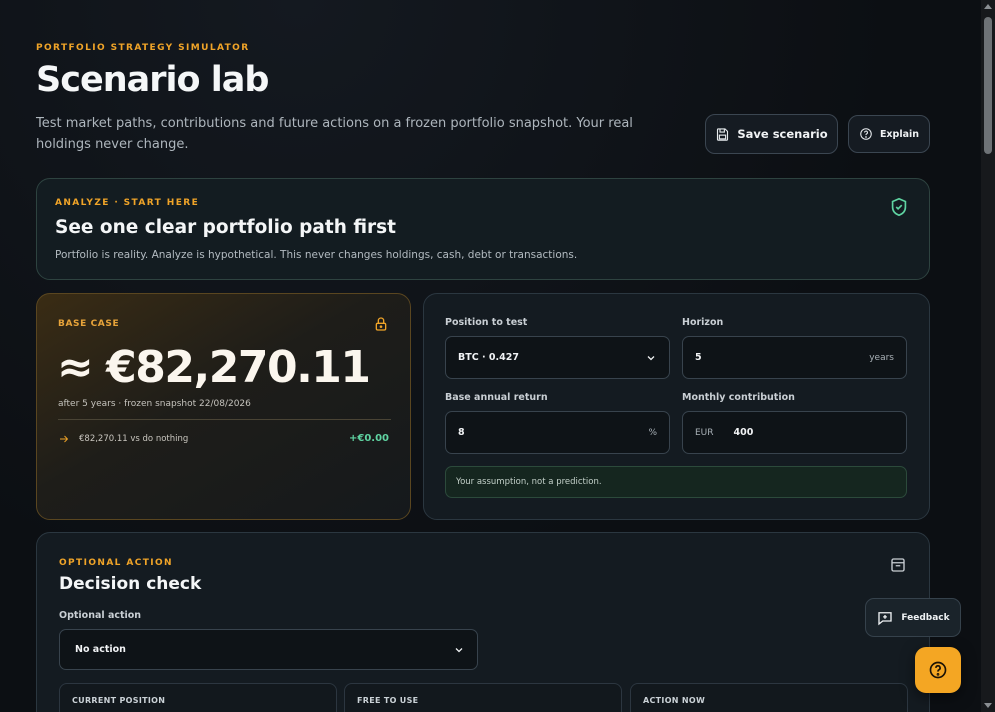  I want to click on scroll-down-arrow, so click(988, 705).